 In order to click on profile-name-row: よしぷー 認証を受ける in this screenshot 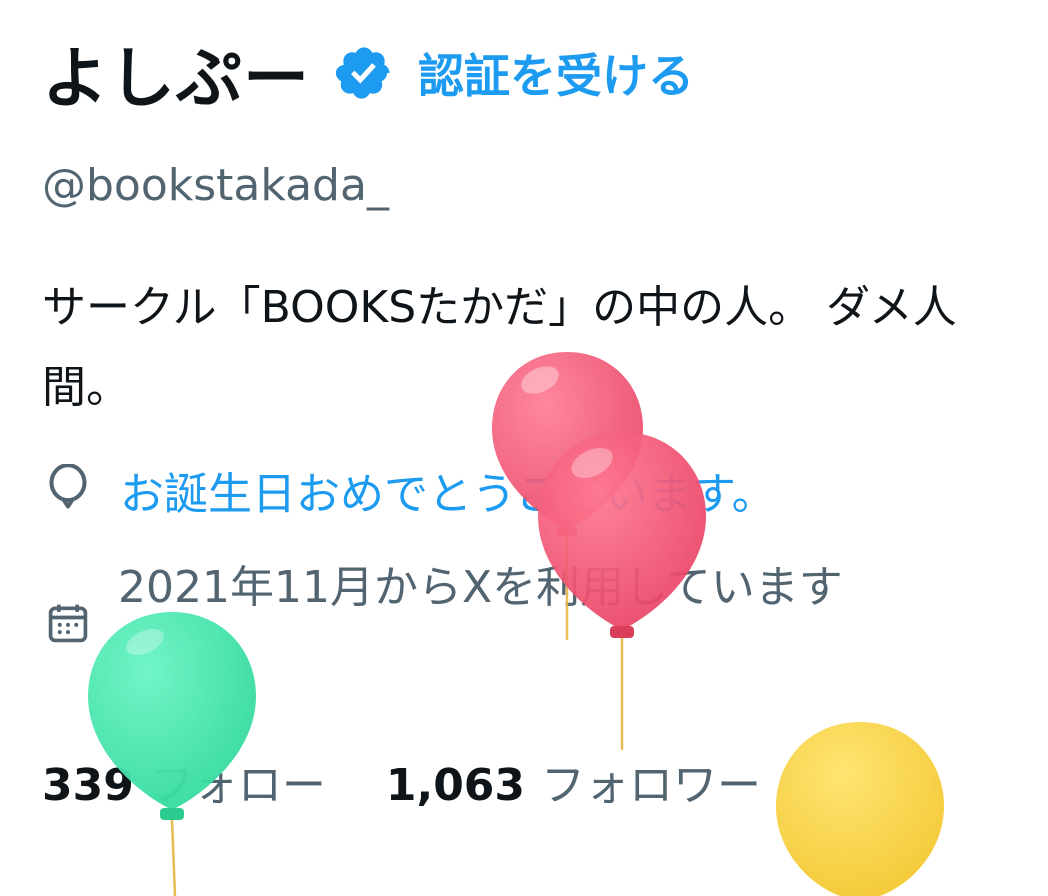, I will do `click(368, 73)`.